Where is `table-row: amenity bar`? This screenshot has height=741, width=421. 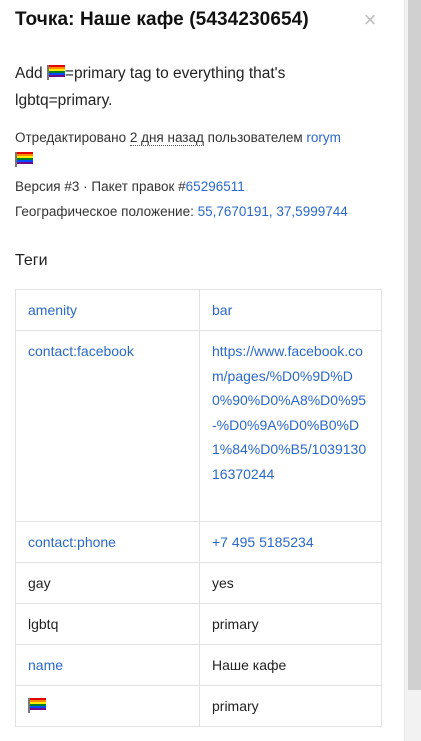
table-row: amenity bar is located at coordinates (198, 310).